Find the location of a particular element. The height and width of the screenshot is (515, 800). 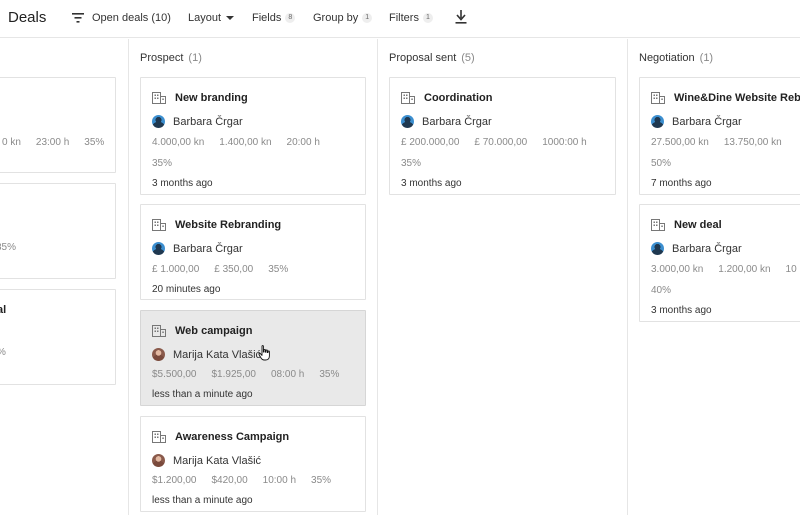

card-values: $5.500,00 $1.925,00 08:00 h 35% is located at coordinates (253, 374).